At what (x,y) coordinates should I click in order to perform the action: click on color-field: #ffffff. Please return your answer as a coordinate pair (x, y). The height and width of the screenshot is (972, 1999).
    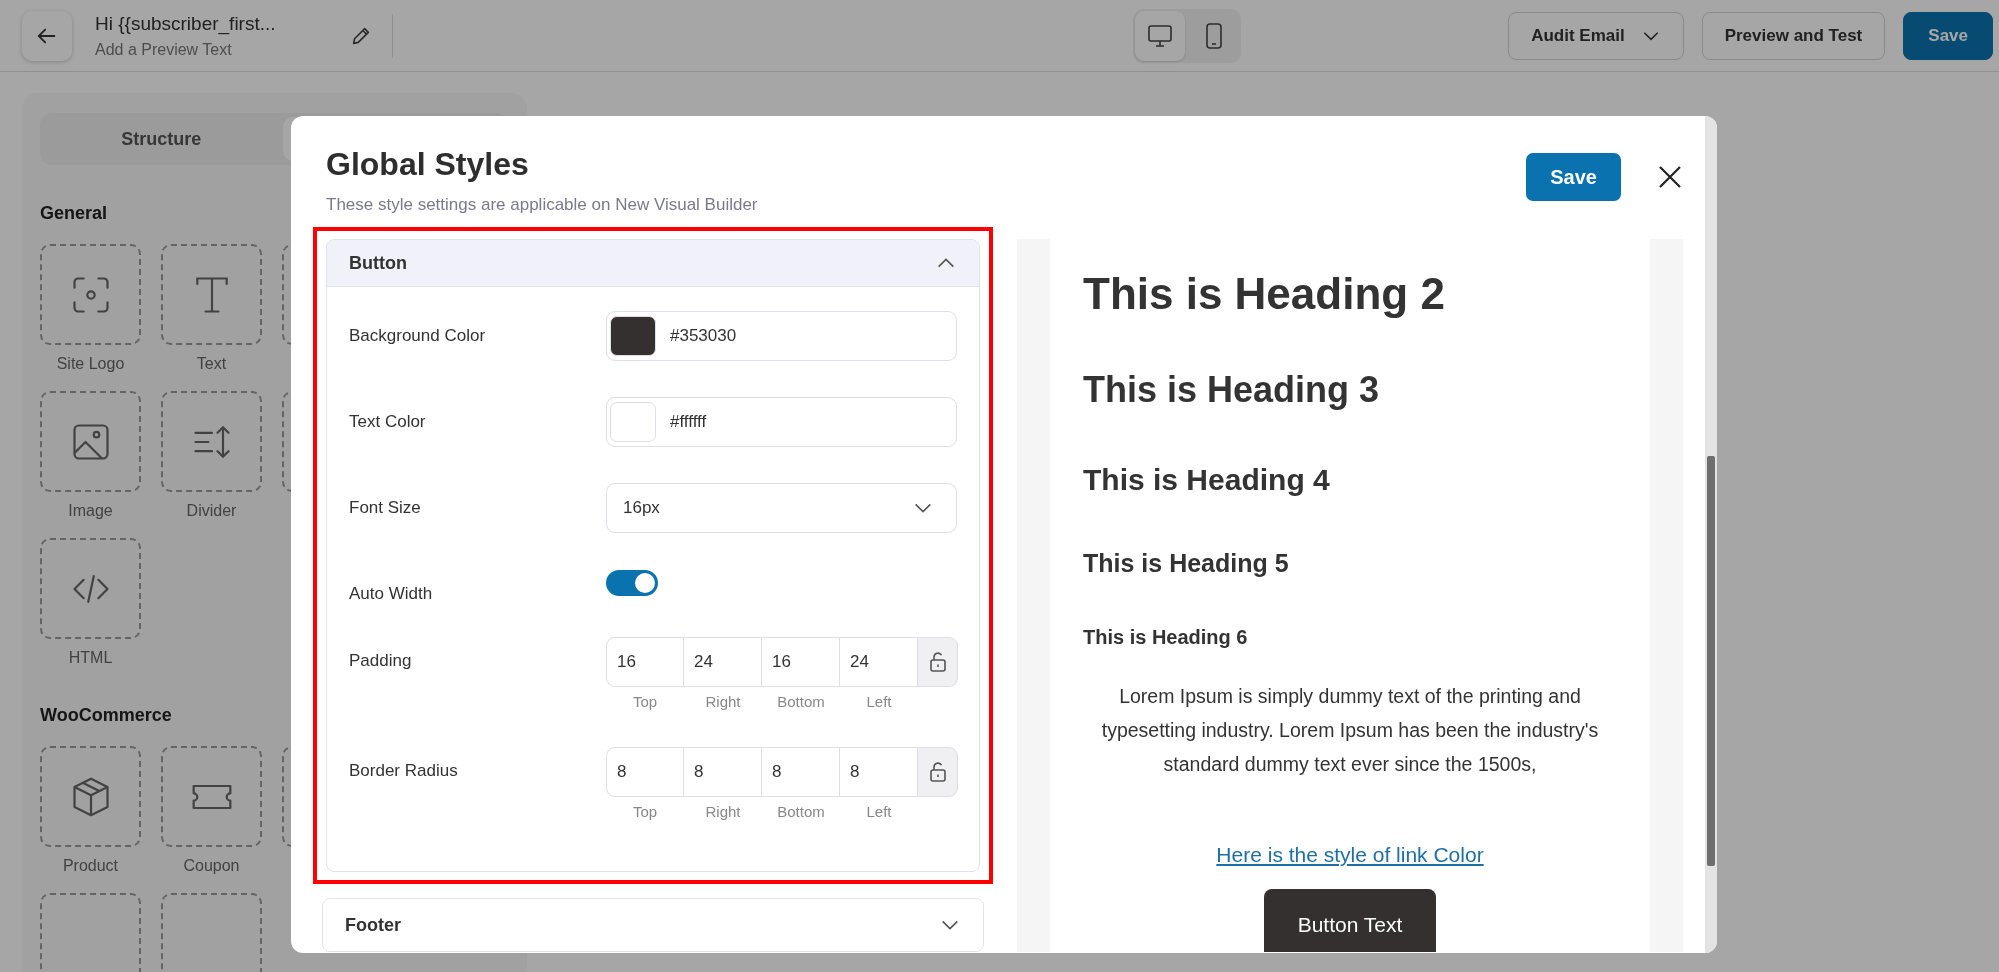
    Looking at the image, I should click on (781, 422).